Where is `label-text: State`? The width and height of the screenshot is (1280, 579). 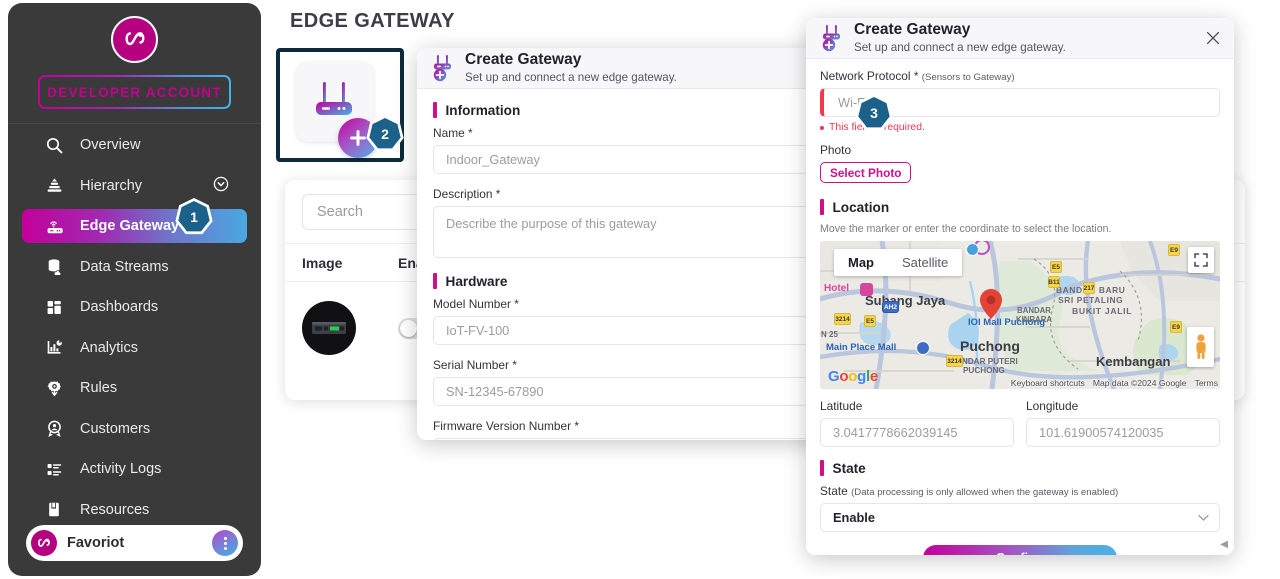 label-text: State is located at coordinates (834, 491).